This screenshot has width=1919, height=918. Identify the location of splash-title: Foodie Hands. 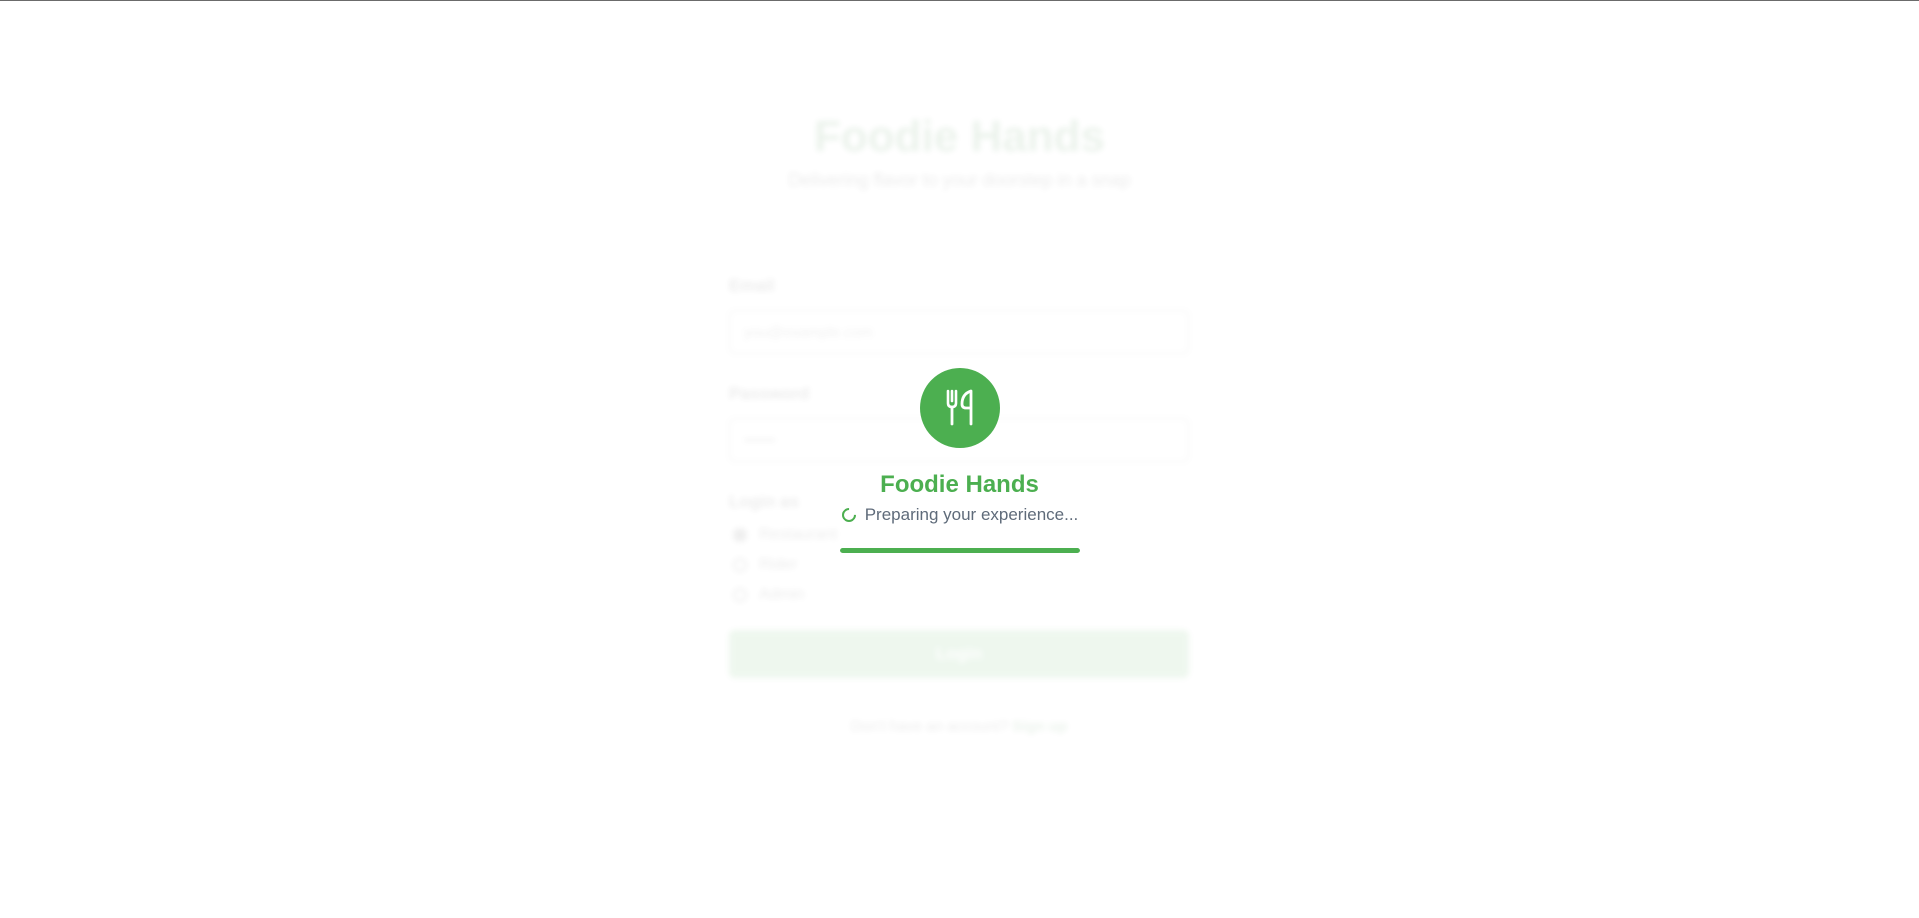
(959, 484).